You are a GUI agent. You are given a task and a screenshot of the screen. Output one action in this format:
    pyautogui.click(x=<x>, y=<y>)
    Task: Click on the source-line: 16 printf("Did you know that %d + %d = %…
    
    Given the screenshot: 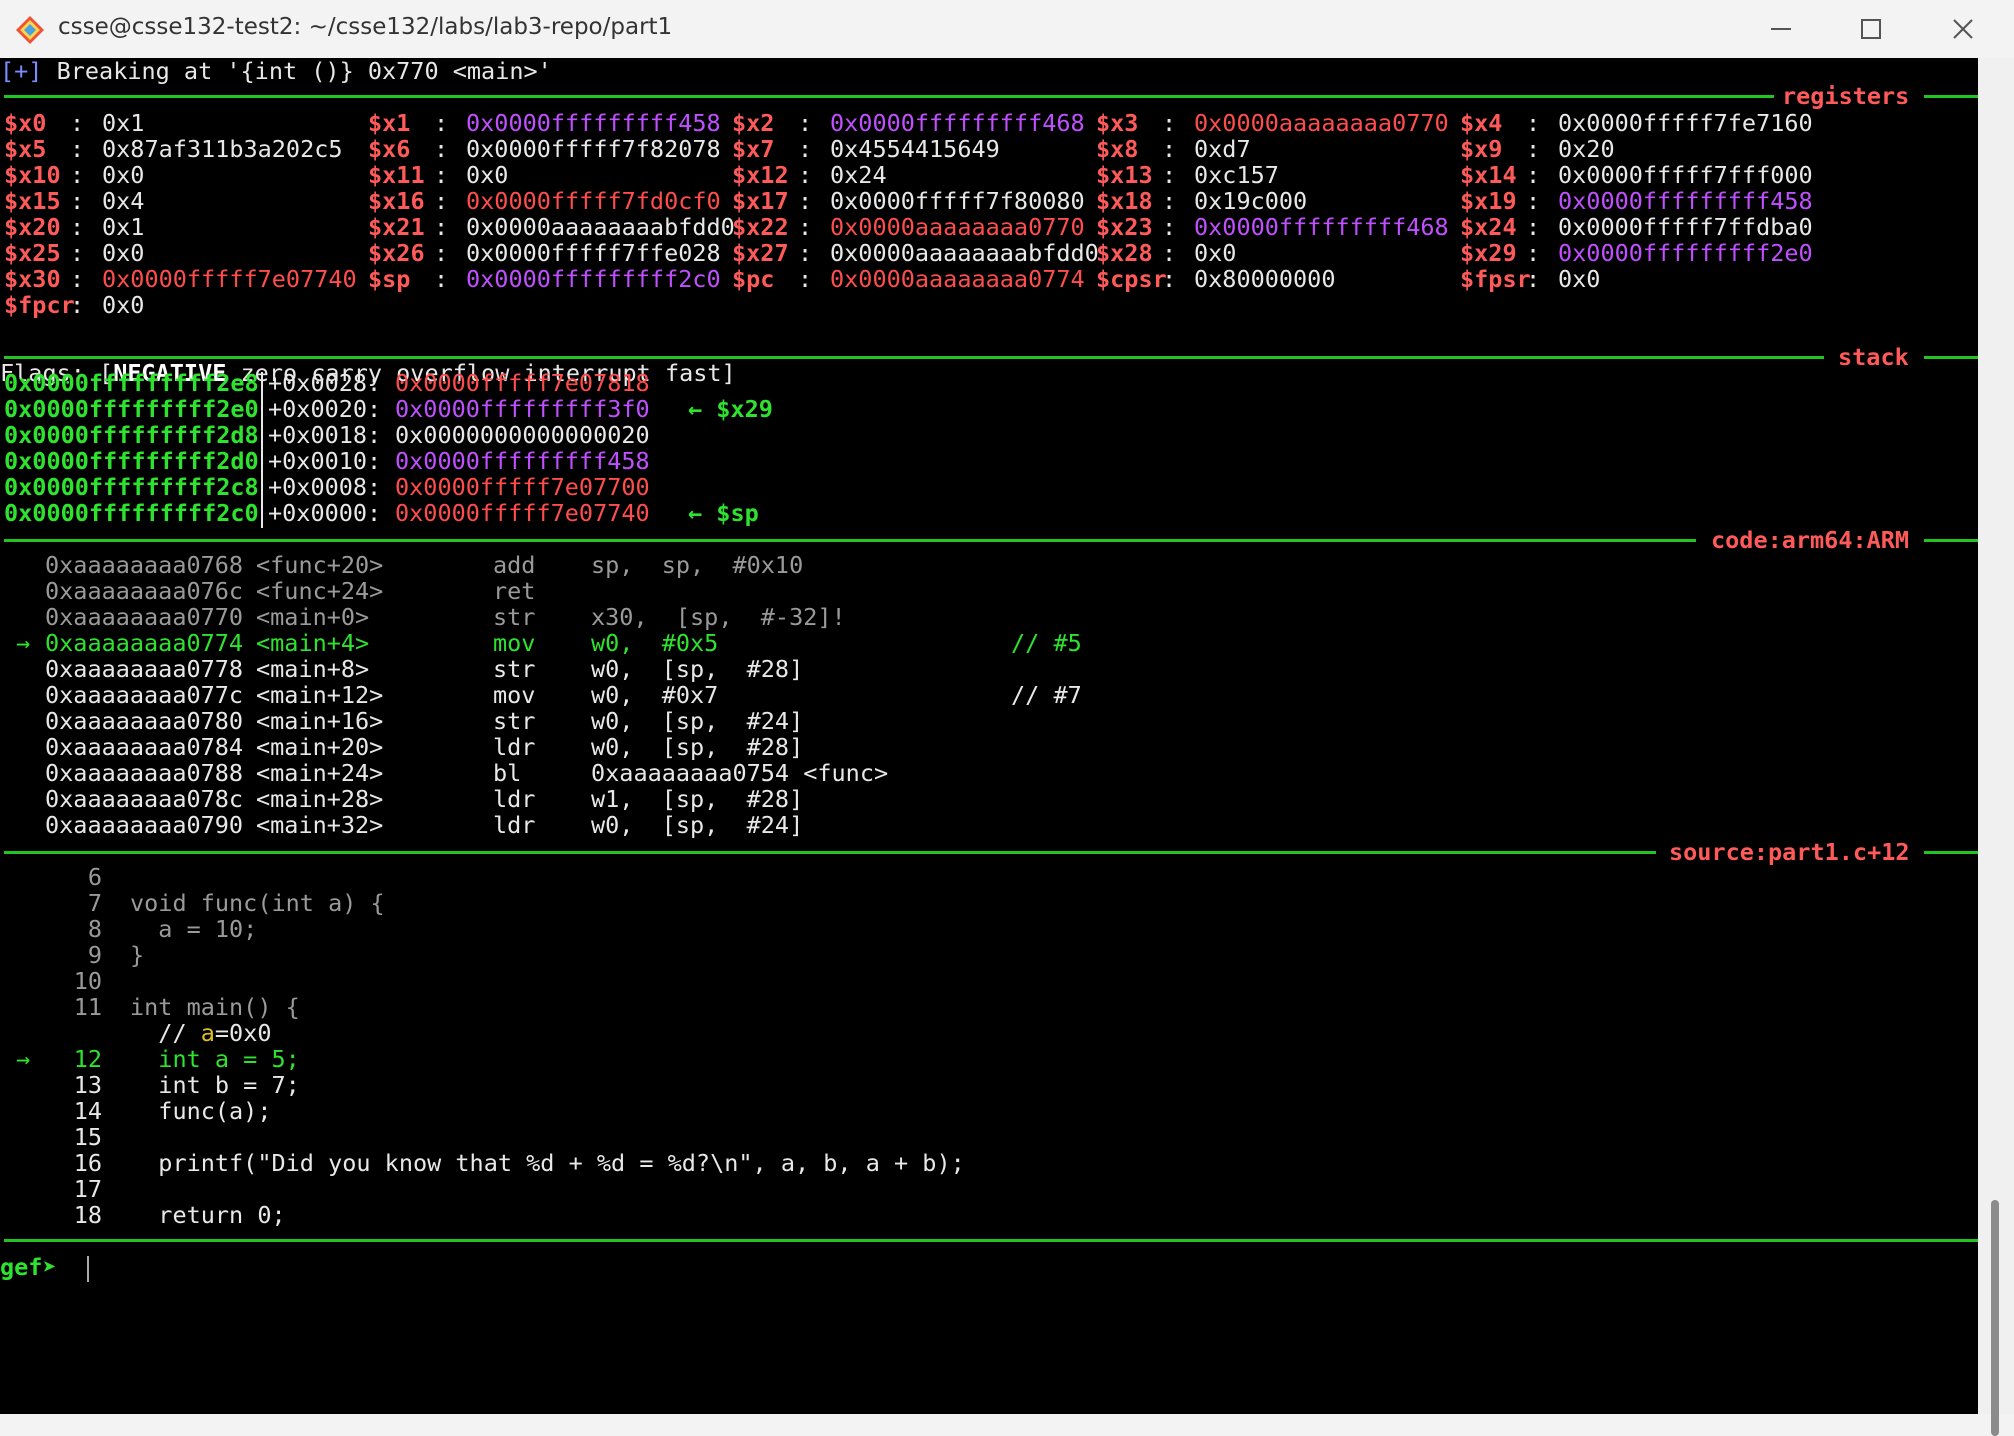 What is the action you would take?
    pyautogui.click(x=989, y=1163)
    